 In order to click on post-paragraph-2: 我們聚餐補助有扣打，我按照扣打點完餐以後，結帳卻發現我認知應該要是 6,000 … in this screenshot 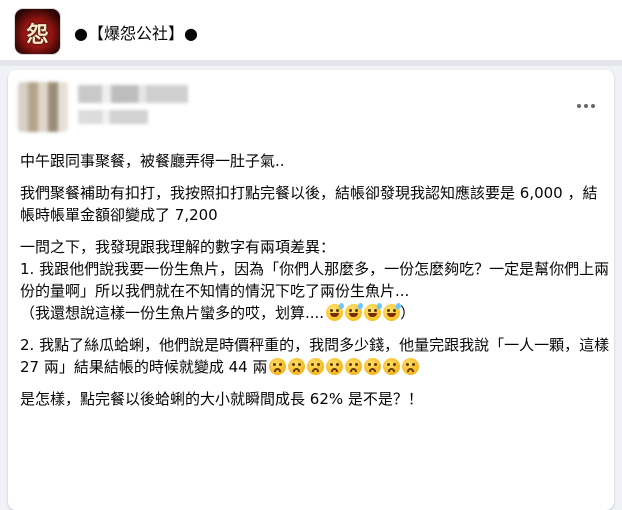, I will do `click(309, 204)`.